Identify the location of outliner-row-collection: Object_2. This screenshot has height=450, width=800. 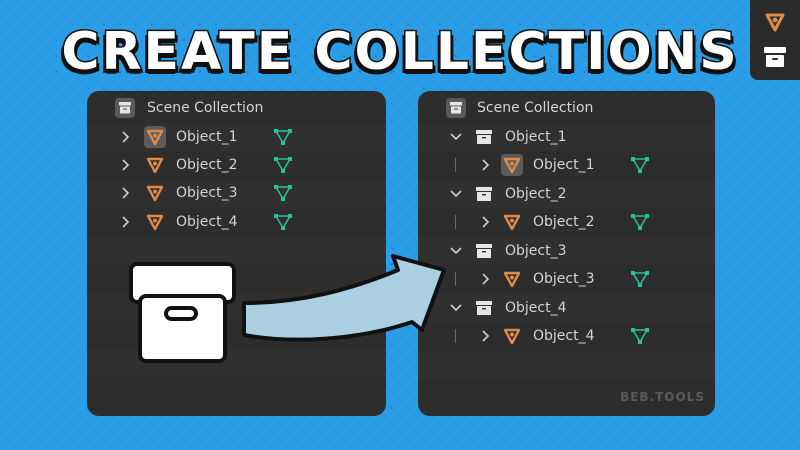
(566, 194).